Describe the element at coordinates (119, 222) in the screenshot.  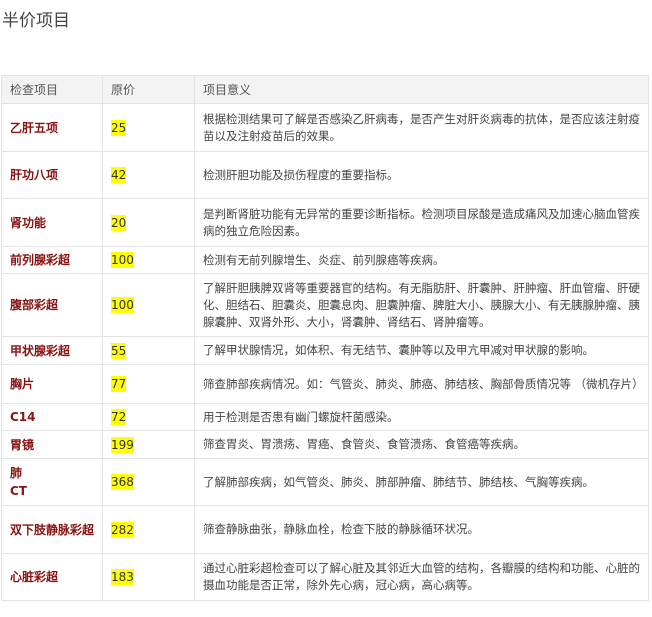
I see `item-price: 20` at that location.